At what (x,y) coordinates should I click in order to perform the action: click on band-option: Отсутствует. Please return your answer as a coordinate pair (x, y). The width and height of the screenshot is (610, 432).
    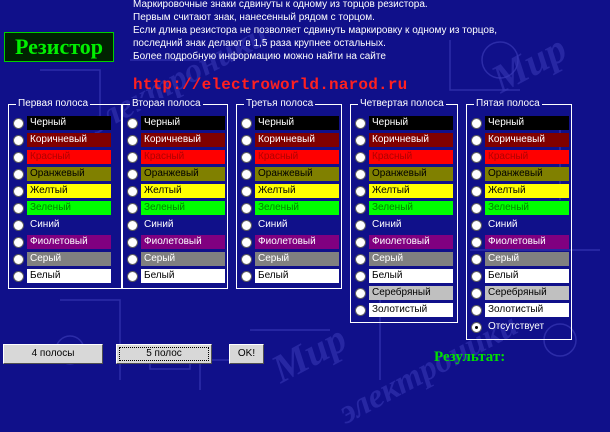
    Looking at the image, I should click on (520, 327).